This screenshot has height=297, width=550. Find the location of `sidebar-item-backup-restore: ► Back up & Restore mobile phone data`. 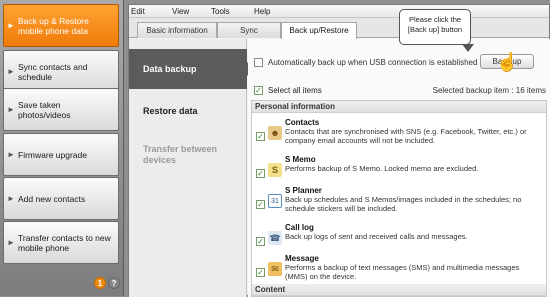

sidebar-item-backup-restore: ► Back up & Restore mobile phone data is located at coordinates (61, 25).